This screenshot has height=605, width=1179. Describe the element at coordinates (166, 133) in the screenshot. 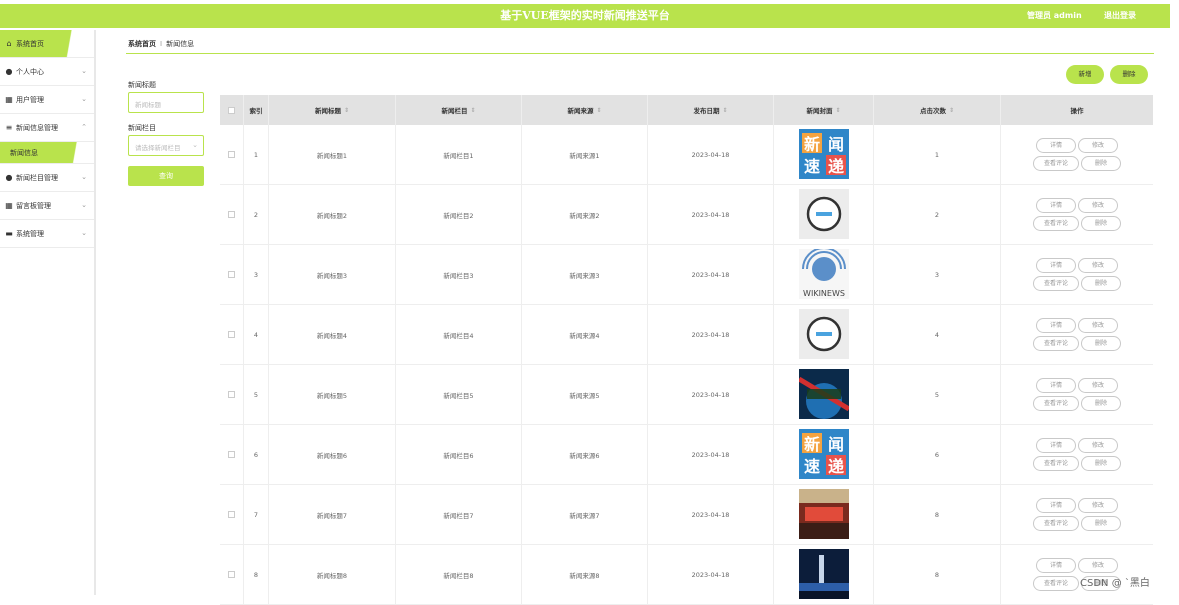

I see `filter-panel: 新闻标题 新闻标题 新闻栏目 请选择新闻栏目 ⌄ 查询` at that location.